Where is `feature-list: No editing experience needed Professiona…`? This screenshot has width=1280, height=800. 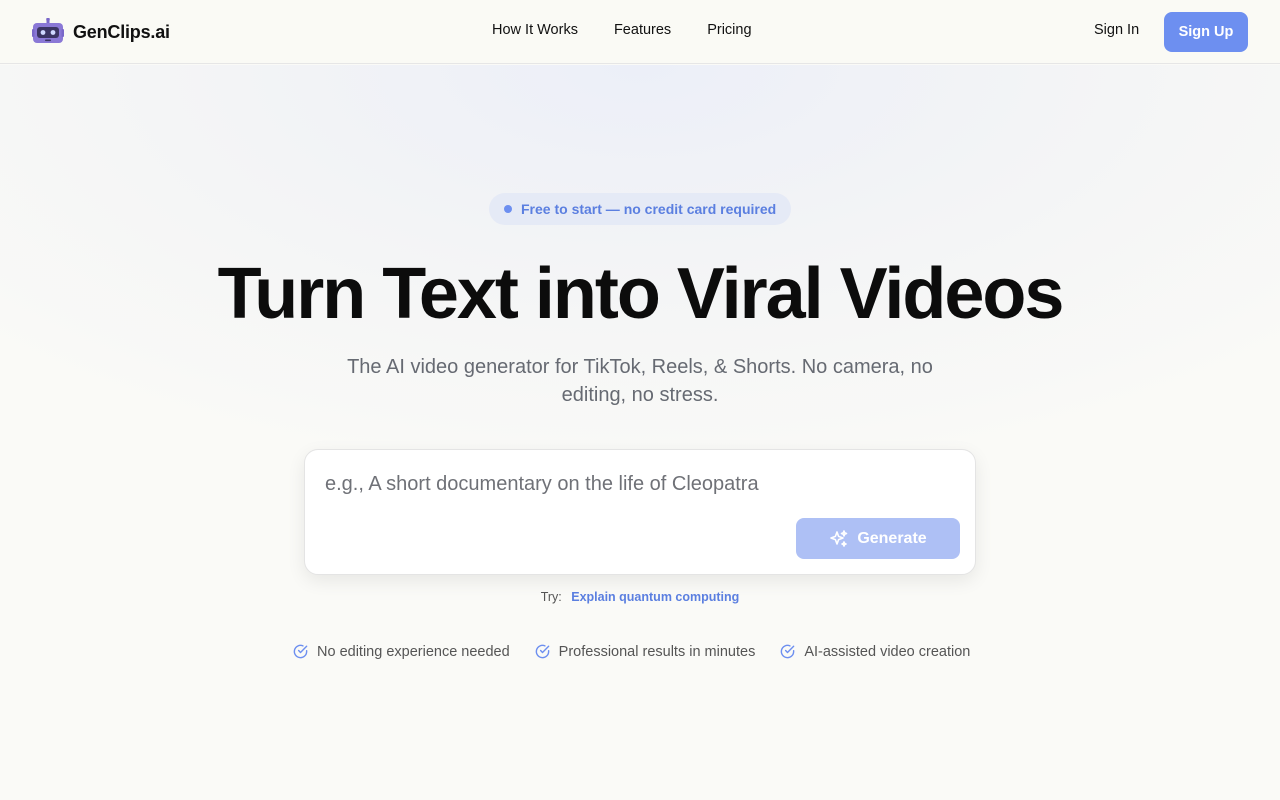 feature-list: No editing experience needed Professiona… is located at coordinates (643, 651).